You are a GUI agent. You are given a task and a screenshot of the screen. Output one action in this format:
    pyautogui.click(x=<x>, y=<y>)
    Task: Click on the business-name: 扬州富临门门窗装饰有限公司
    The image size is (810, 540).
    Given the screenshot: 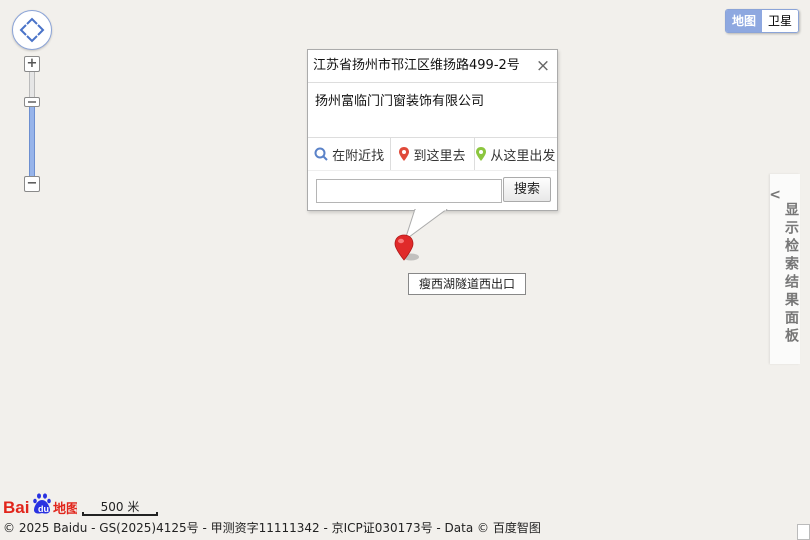 What is the action you would take?
    pyautogui.click(x=400, y=101)
    